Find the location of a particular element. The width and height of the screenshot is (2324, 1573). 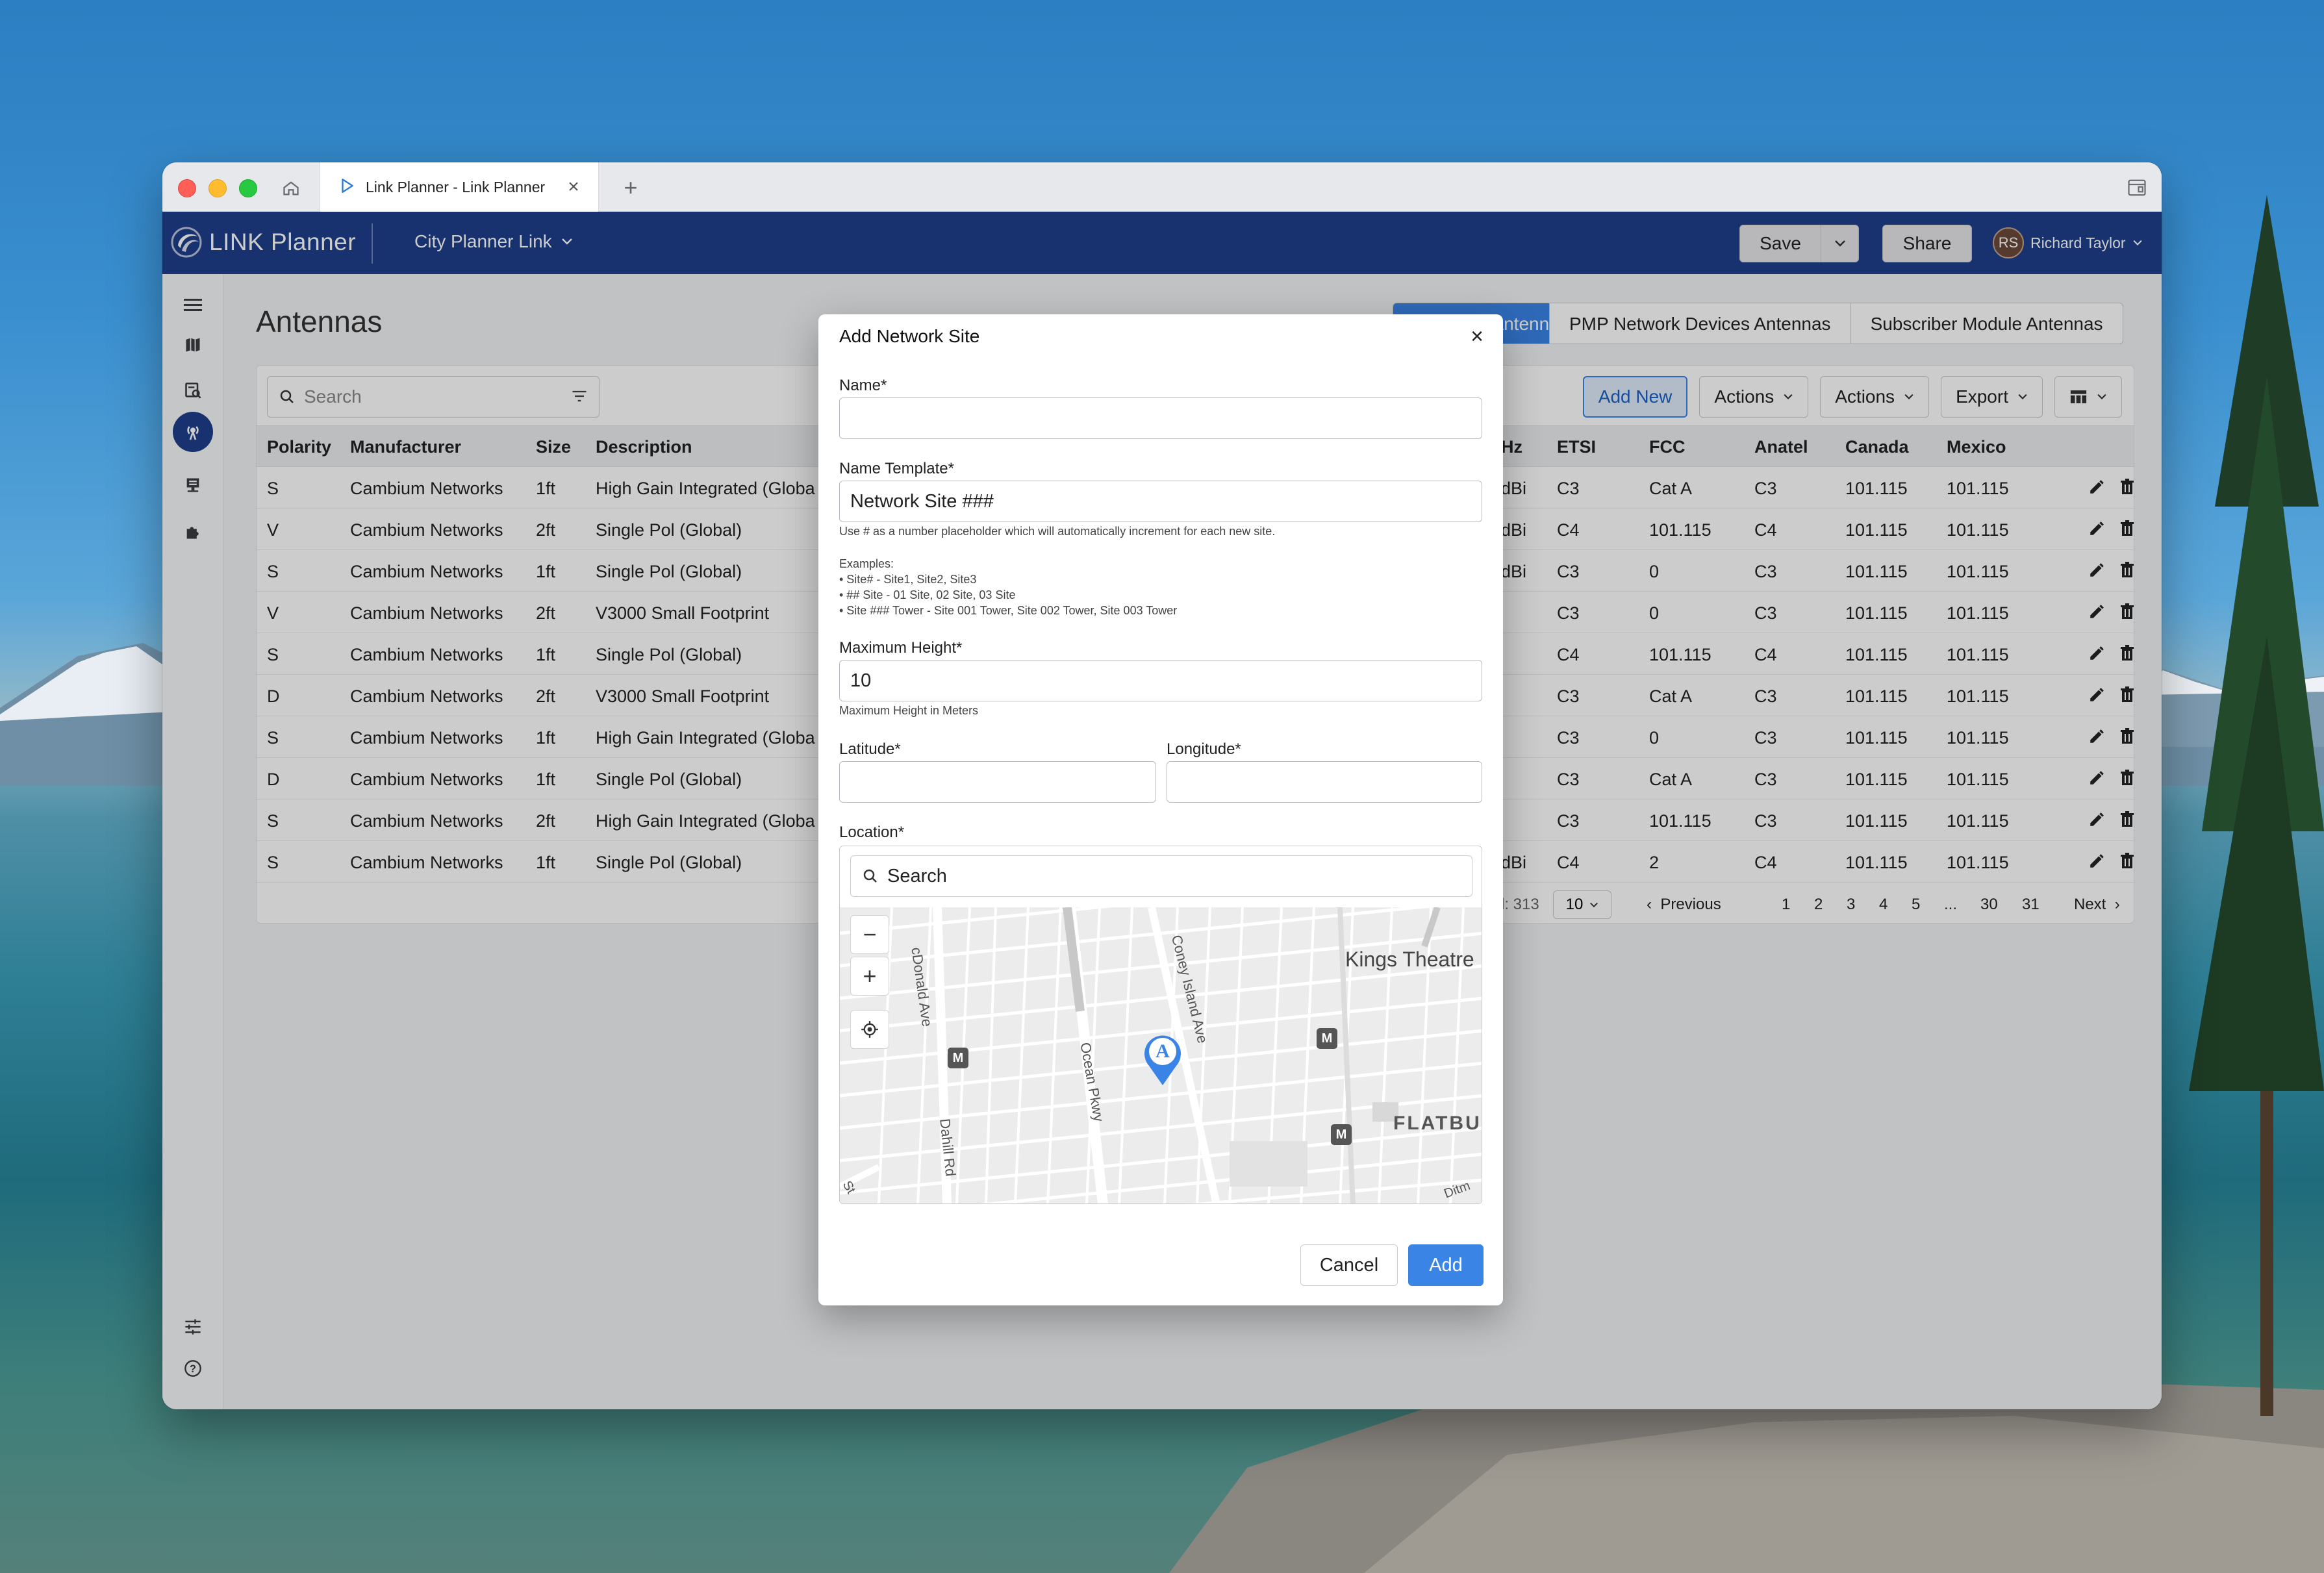

sidebar-toggle-icon is located at coordinates (2137, 187).